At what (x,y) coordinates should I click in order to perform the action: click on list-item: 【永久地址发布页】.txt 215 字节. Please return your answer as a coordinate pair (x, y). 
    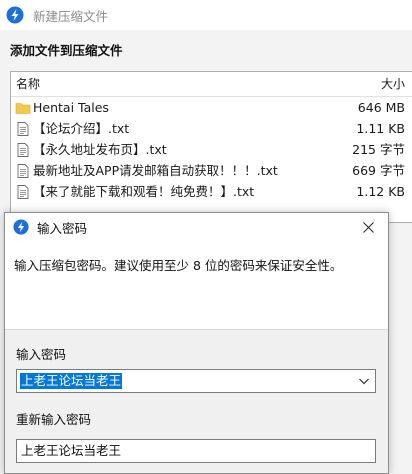
    Looking at the image, I should click on (211, 149).